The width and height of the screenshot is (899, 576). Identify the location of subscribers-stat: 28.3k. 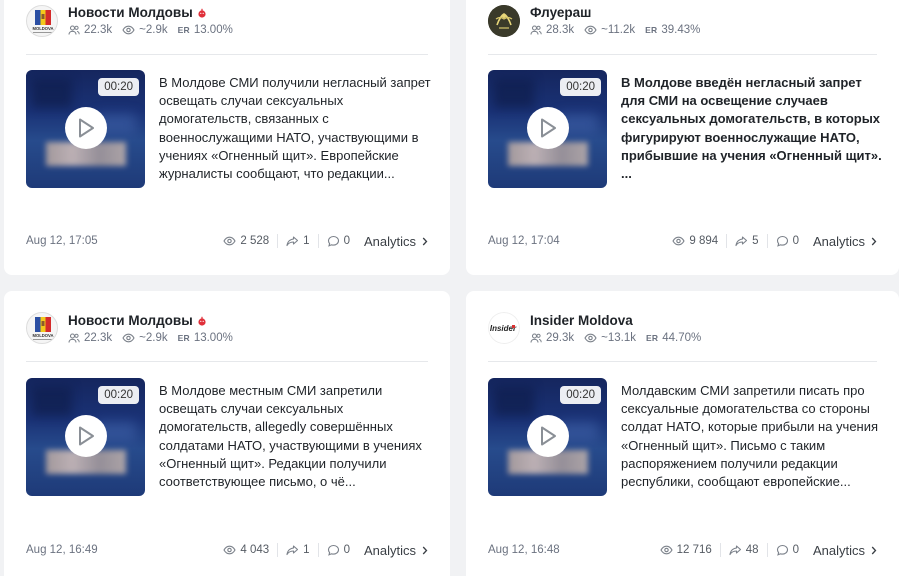
(552, 30).